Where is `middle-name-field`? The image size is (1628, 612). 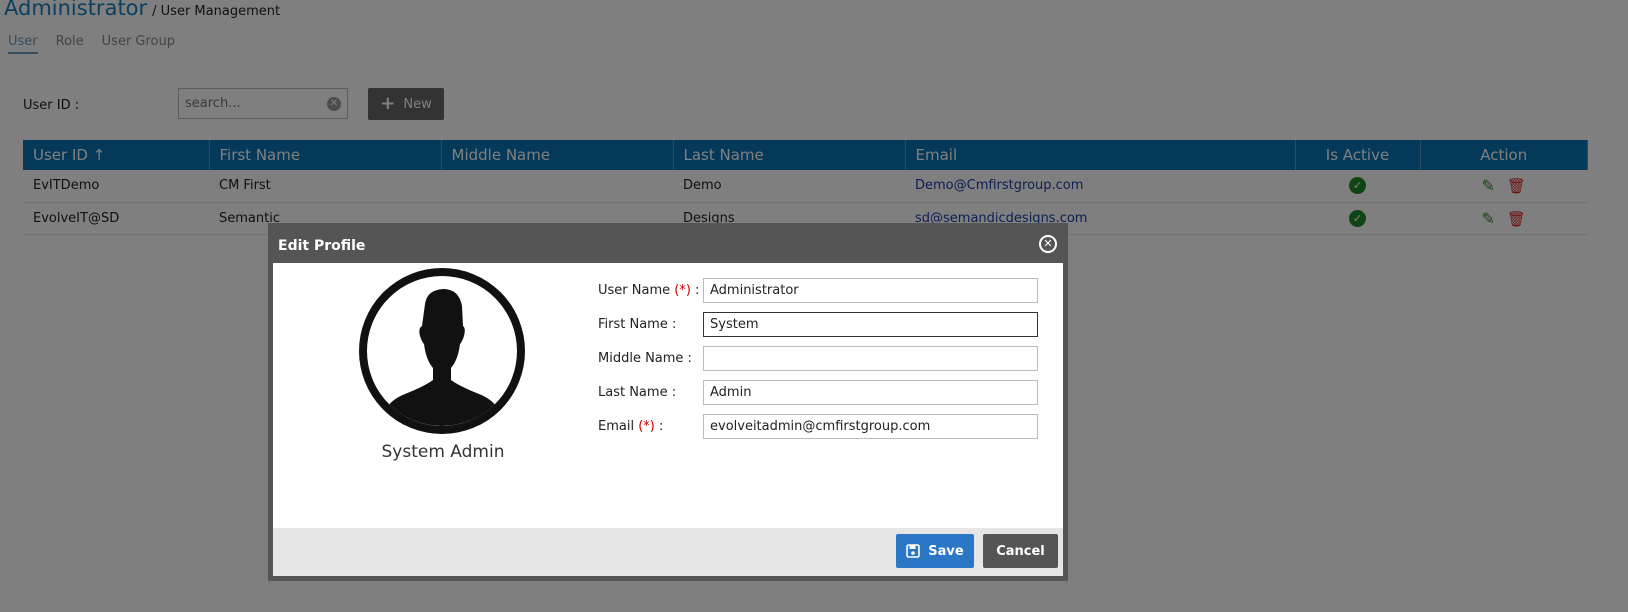
middle-name-field is located at coordinates (870, 358).